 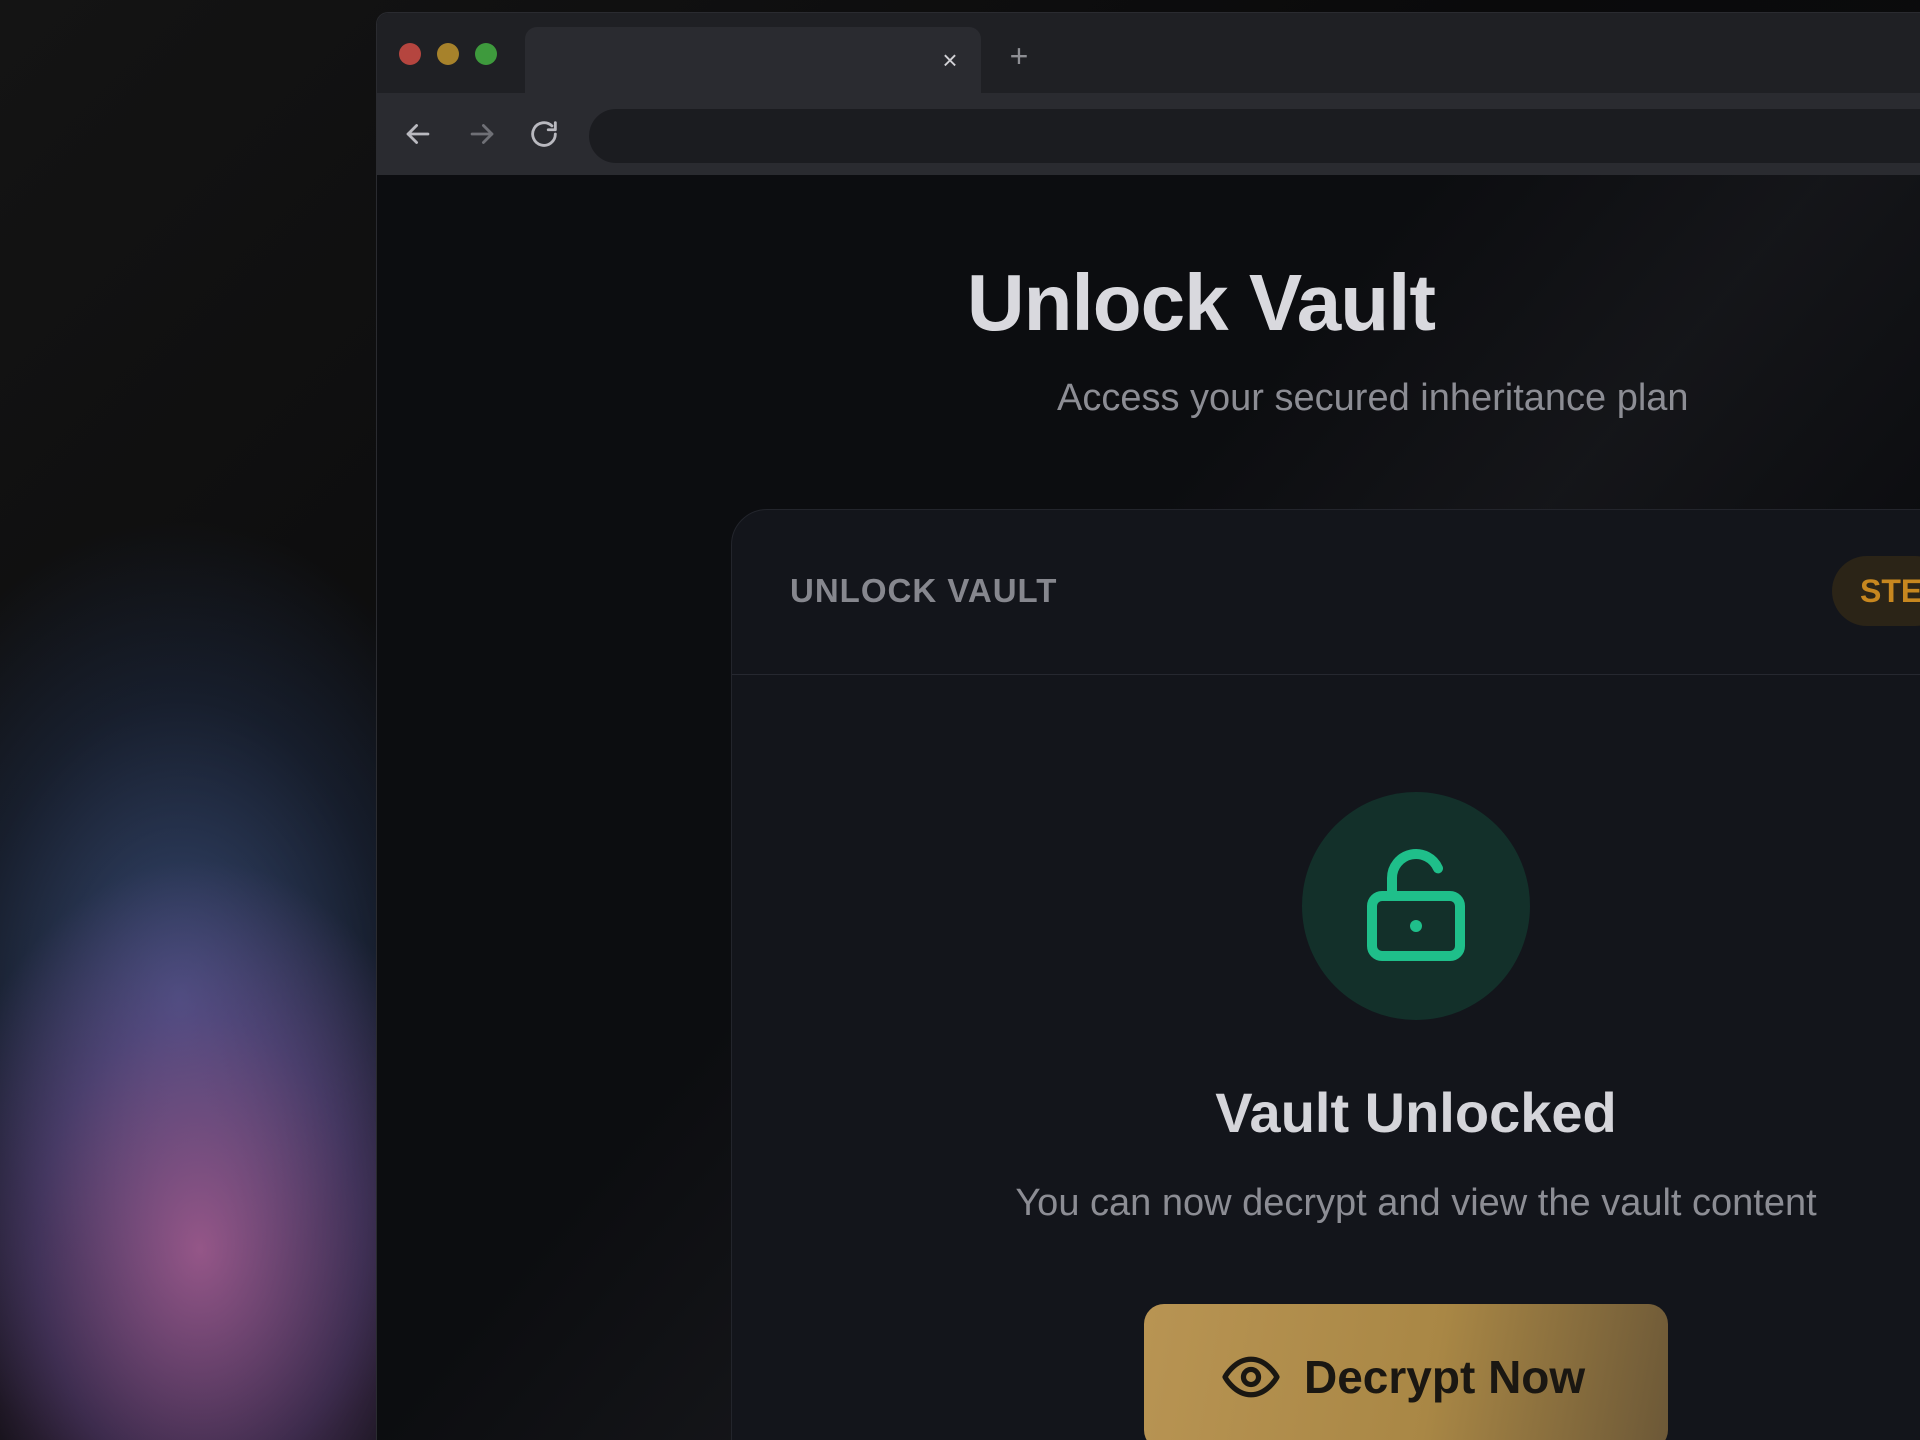 What do you see at coordinates (753, 60) in the screenshot?
I see `browser-tab: ×` at bounding box center [753, 60].